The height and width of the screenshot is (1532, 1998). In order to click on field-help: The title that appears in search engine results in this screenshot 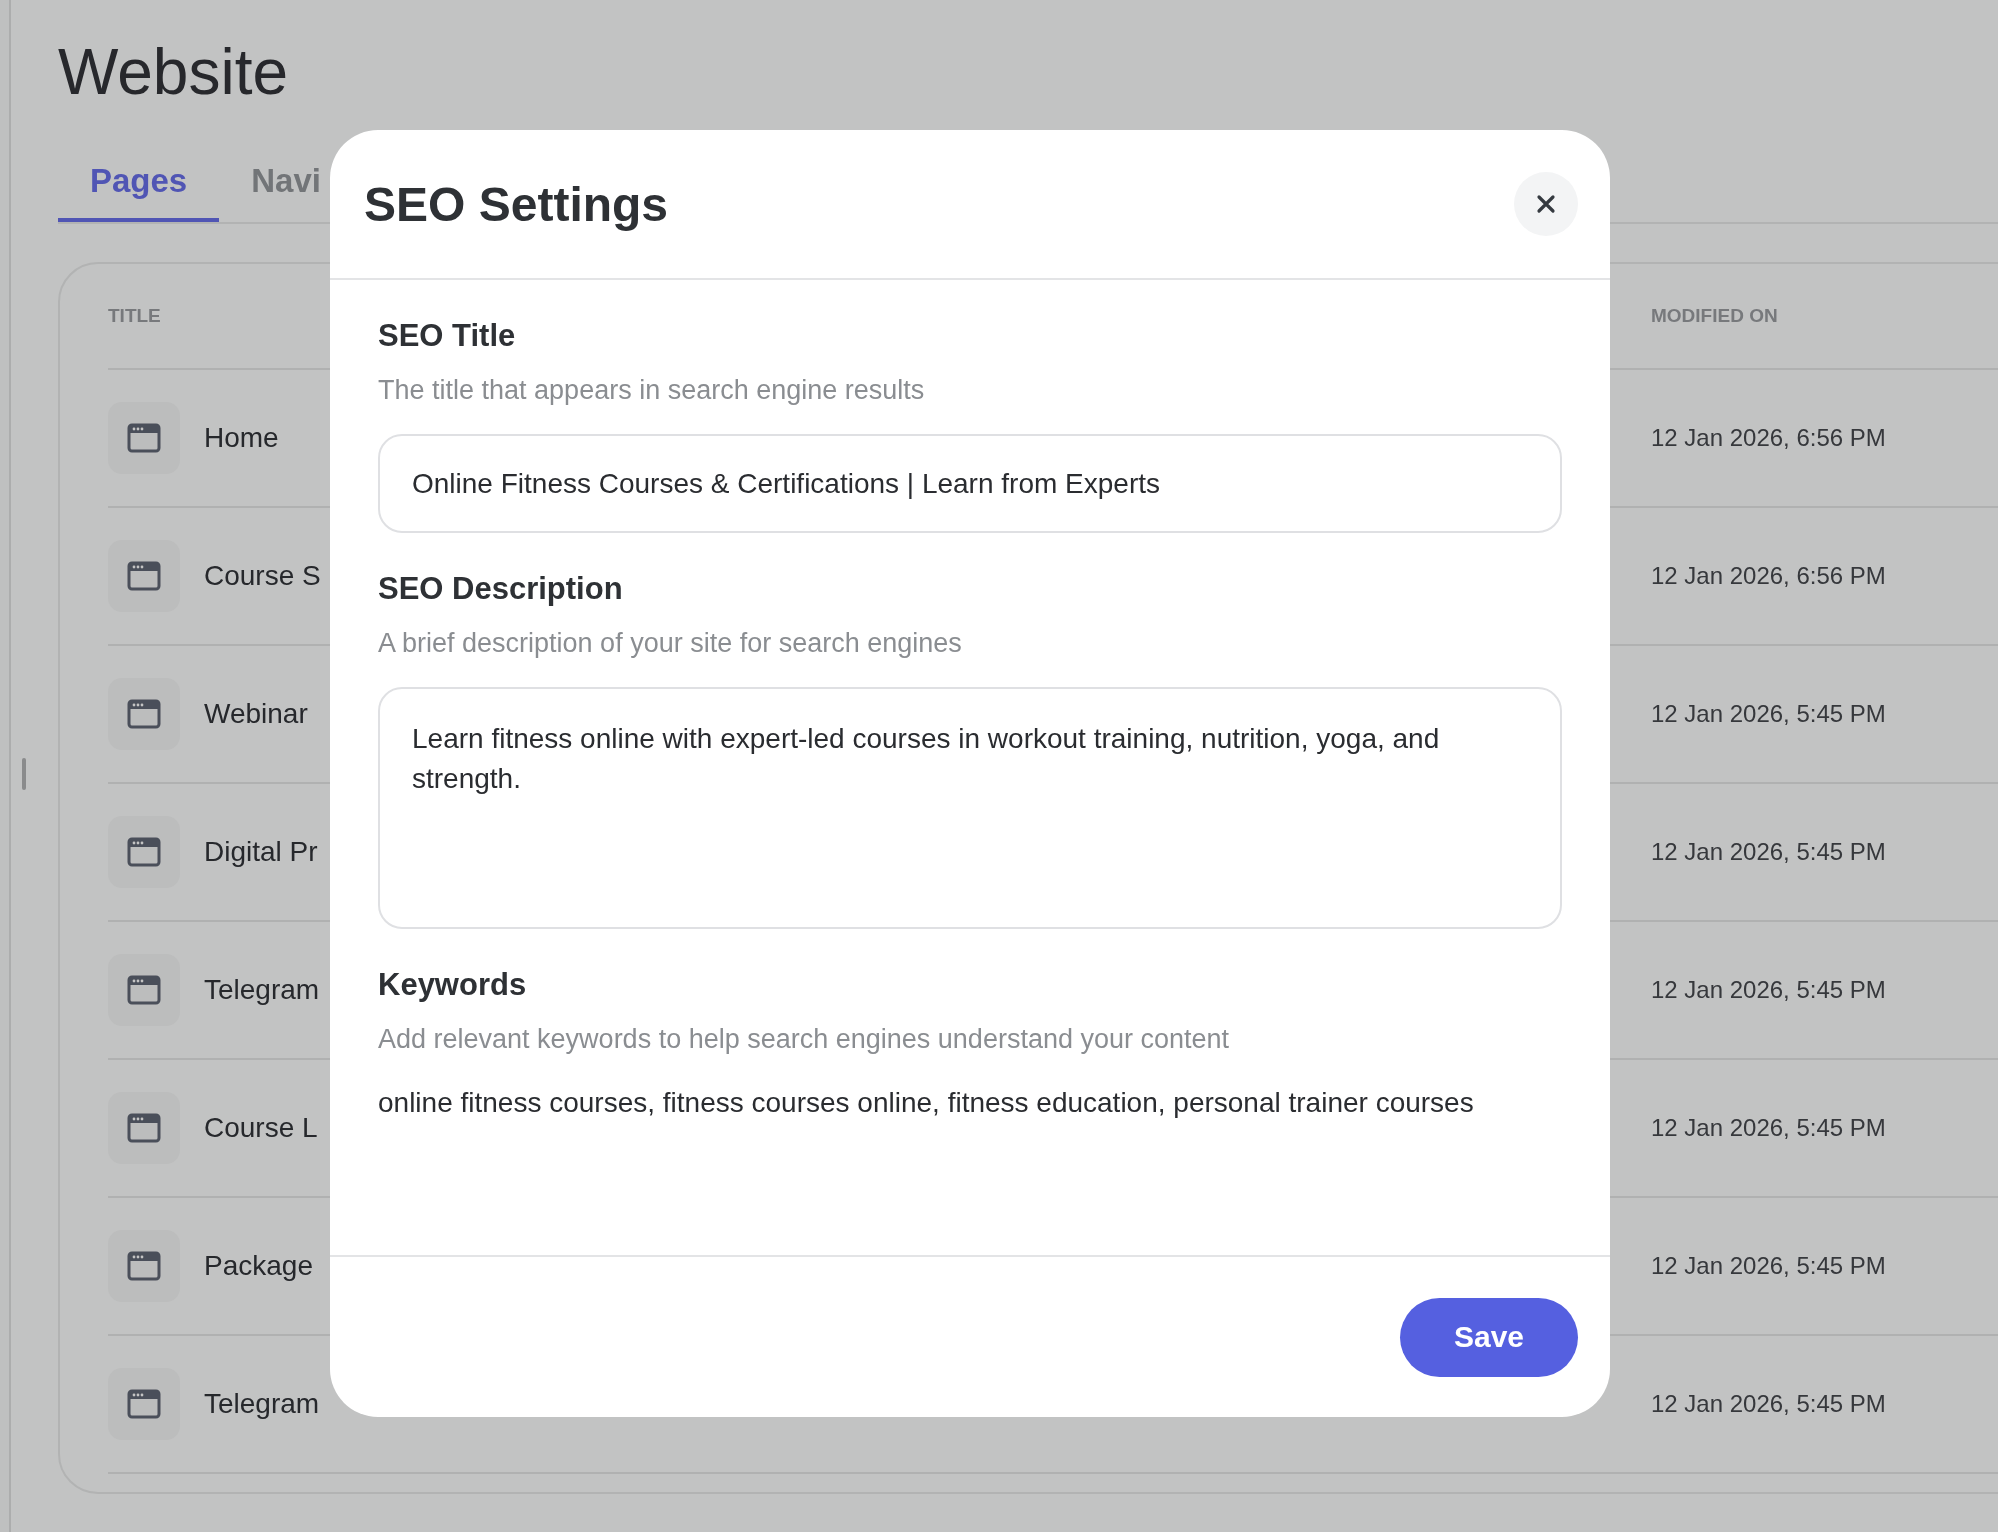, I will do `click(652, 390)`.